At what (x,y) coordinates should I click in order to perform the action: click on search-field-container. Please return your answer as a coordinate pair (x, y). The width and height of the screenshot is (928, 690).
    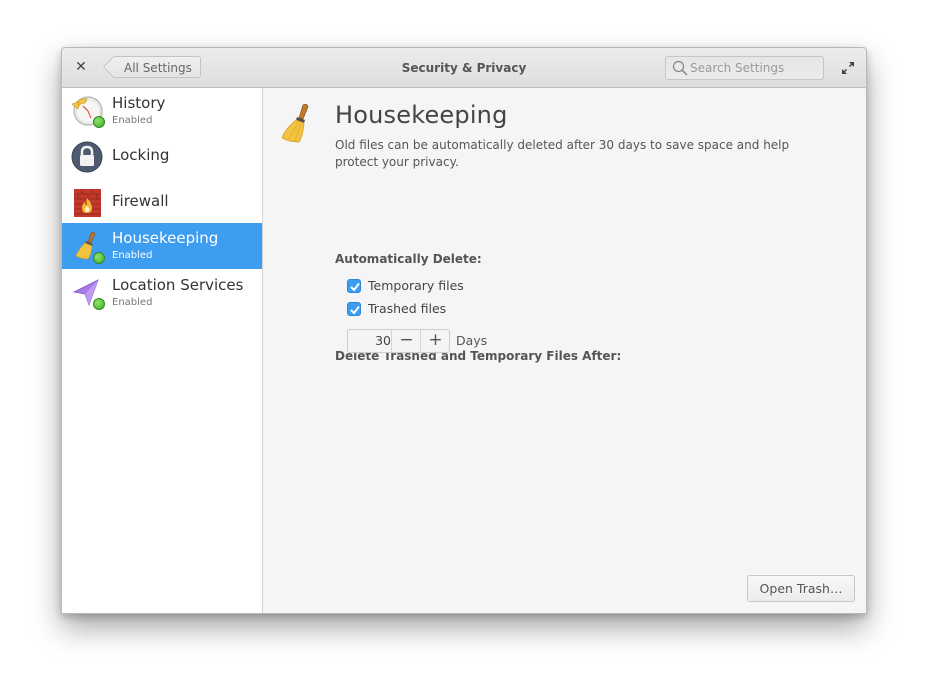
    Looking at the image, I should click on (744, 68).